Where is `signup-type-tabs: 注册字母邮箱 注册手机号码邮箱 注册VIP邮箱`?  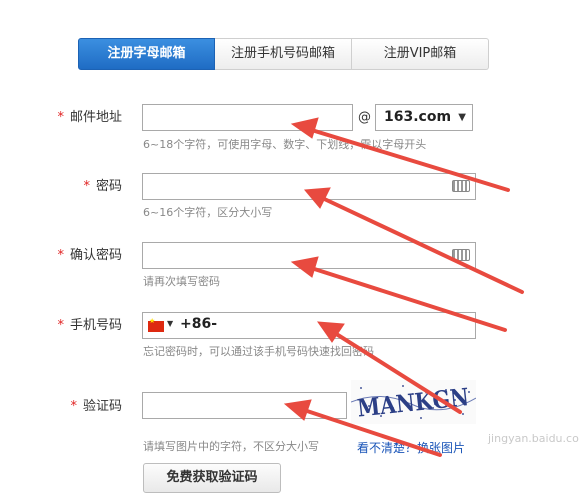
signup-type-tabs: 注册字母邮箱 注册手机号码邮箱 注册VIP邮箱 is located at coordinates (283, 54).